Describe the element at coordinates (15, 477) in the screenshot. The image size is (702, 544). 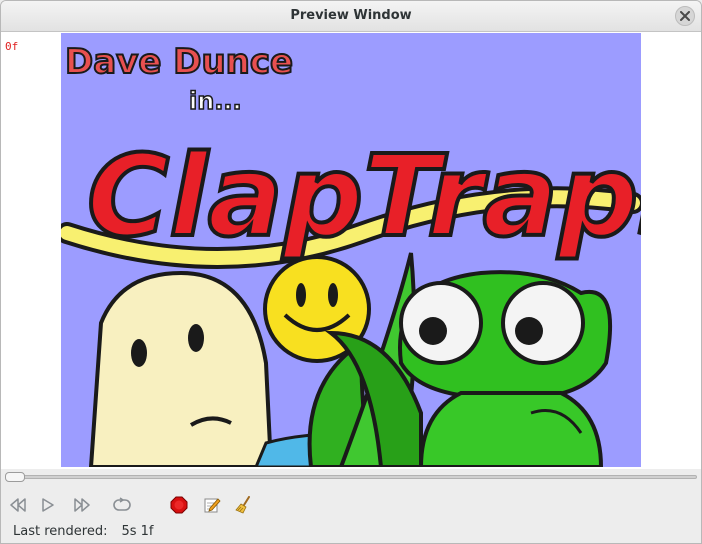
I see `scroll-thumb` at that location.